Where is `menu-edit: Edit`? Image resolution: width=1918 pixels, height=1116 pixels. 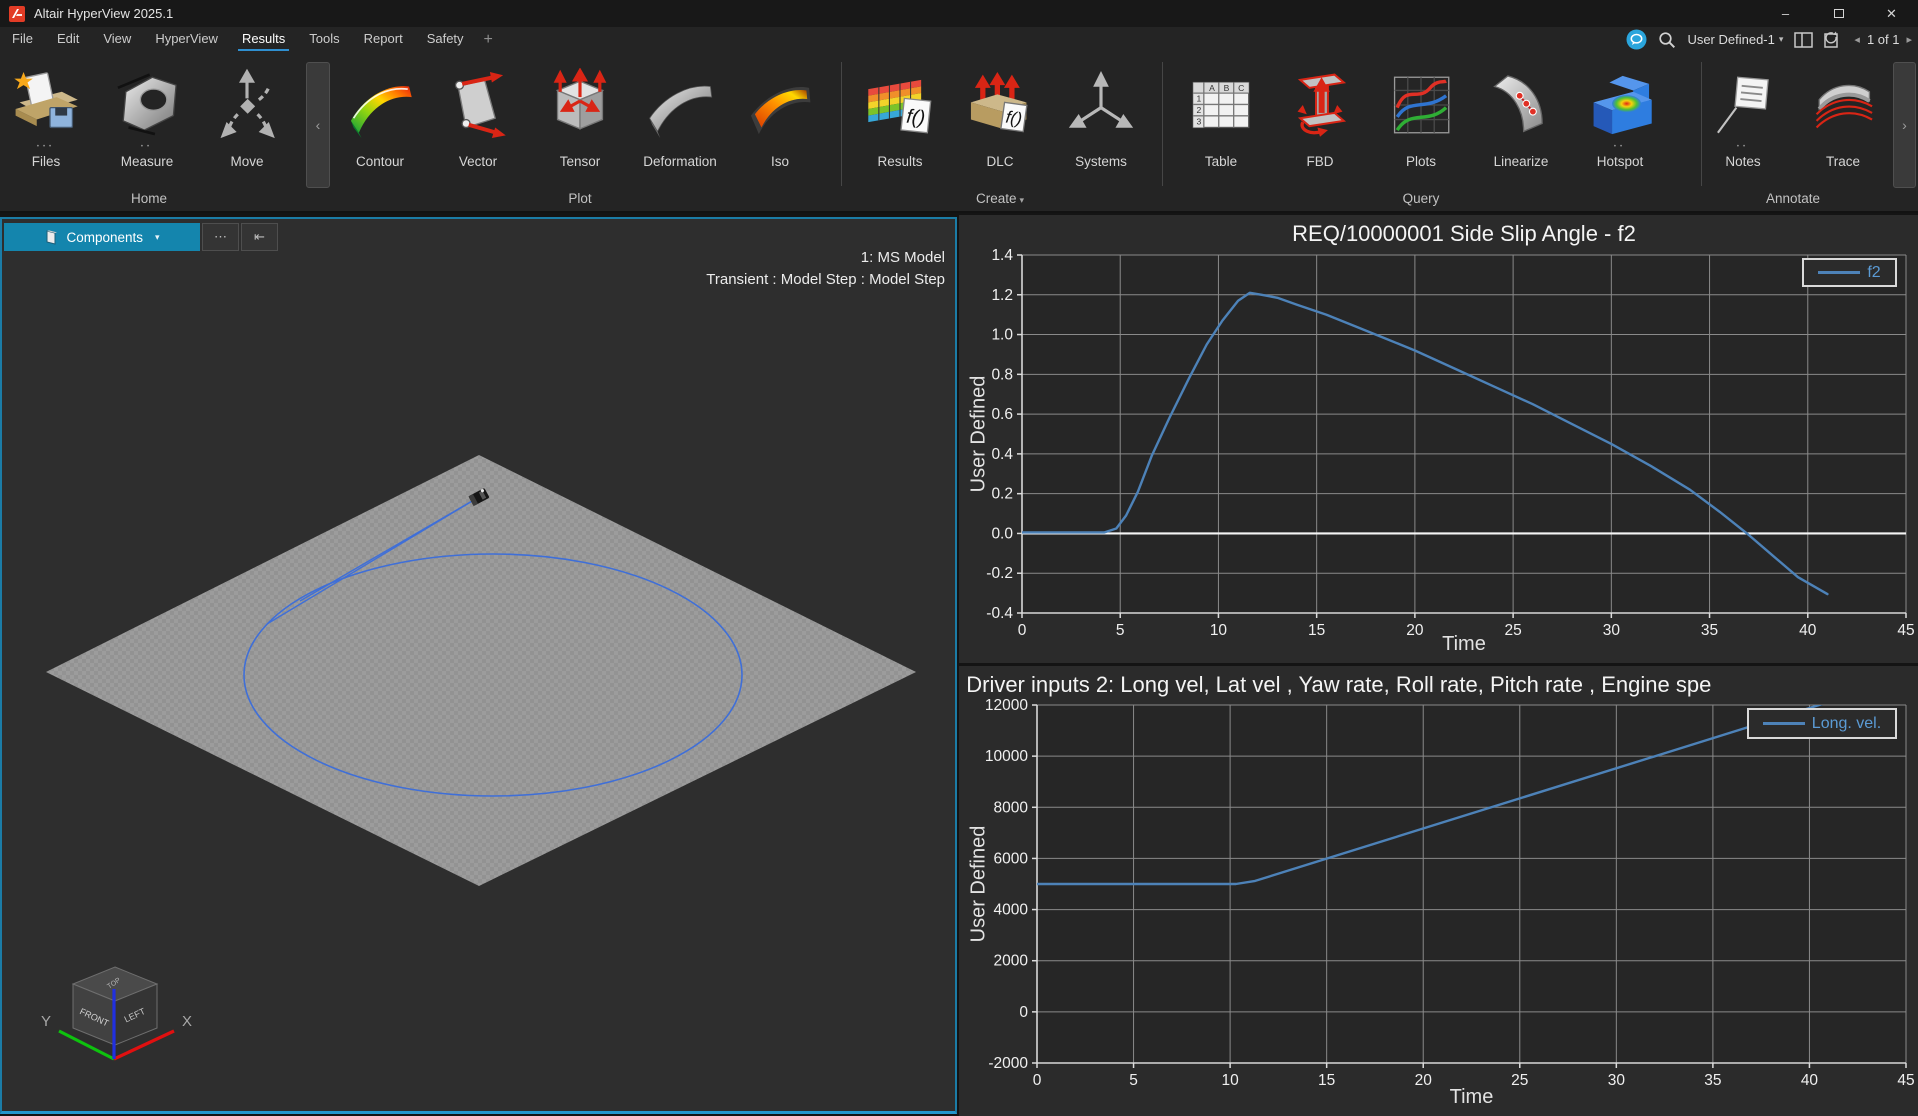 menu-edit: Edit is located at coordinates (68, 39).